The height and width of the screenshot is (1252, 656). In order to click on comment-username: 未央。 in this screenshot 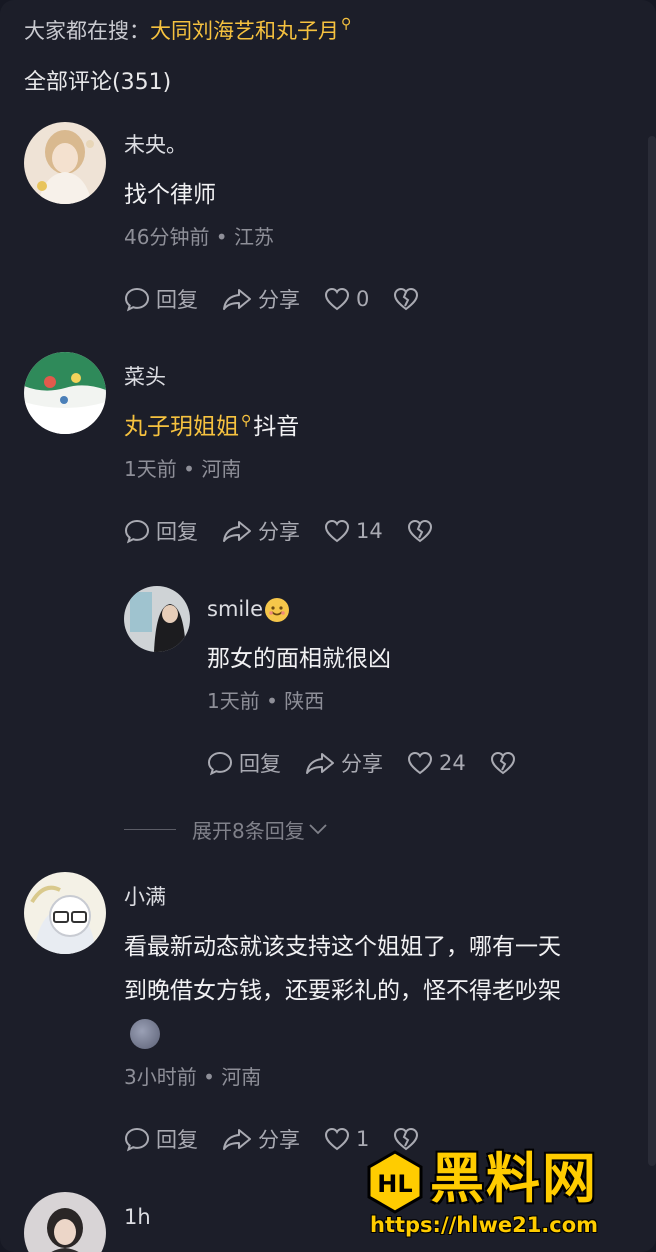, I will do `click(155, 145)`.